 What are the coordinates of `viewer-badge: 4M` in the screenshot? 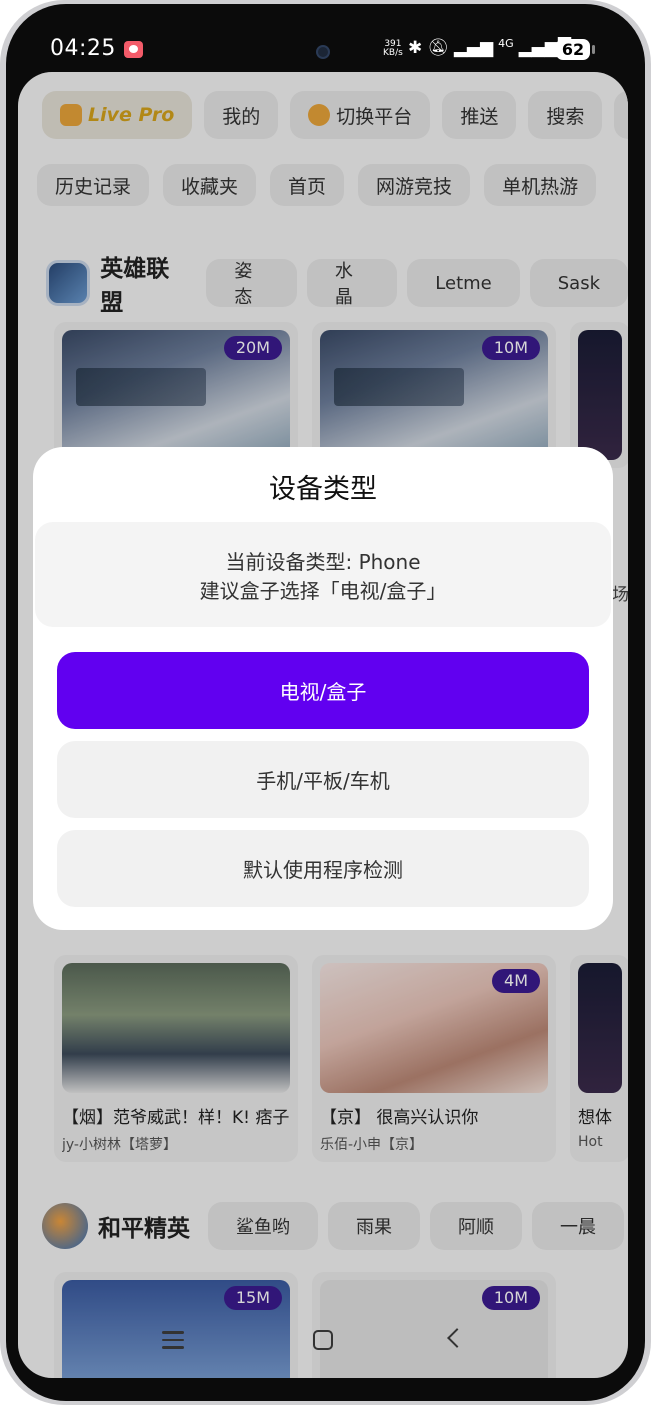 It's located at (516, 981).